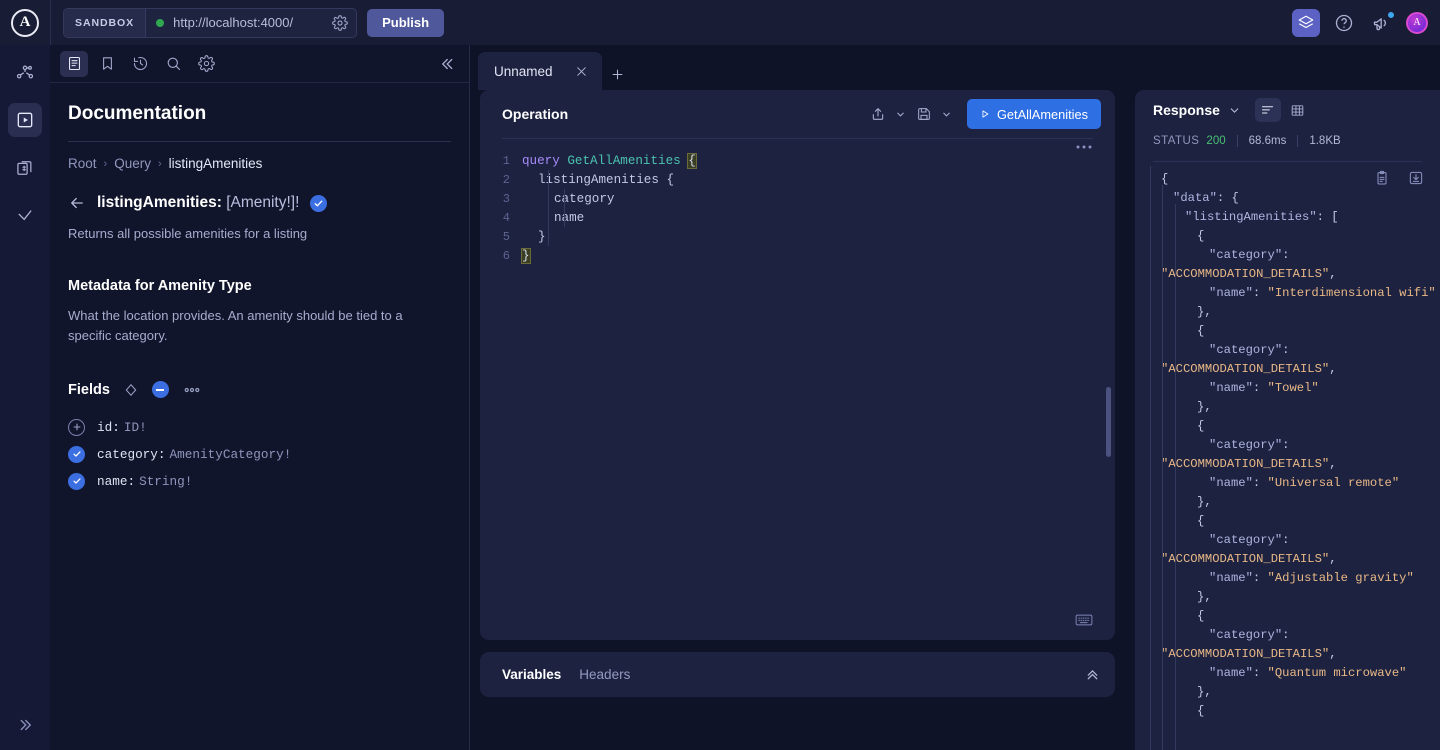  What do you see at coordinates (25, 397) in the screenshot?
I see `left-rail` at bounding box center [25, 397].